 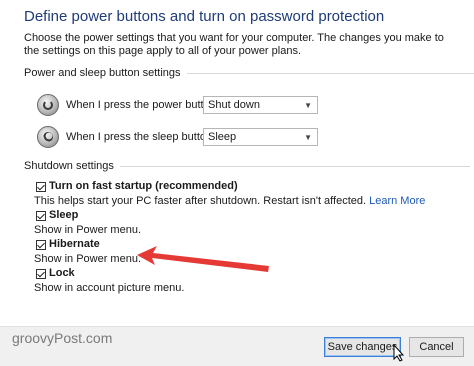 I want to click on fast-startup-checkbox, so click(x=41, y=187).